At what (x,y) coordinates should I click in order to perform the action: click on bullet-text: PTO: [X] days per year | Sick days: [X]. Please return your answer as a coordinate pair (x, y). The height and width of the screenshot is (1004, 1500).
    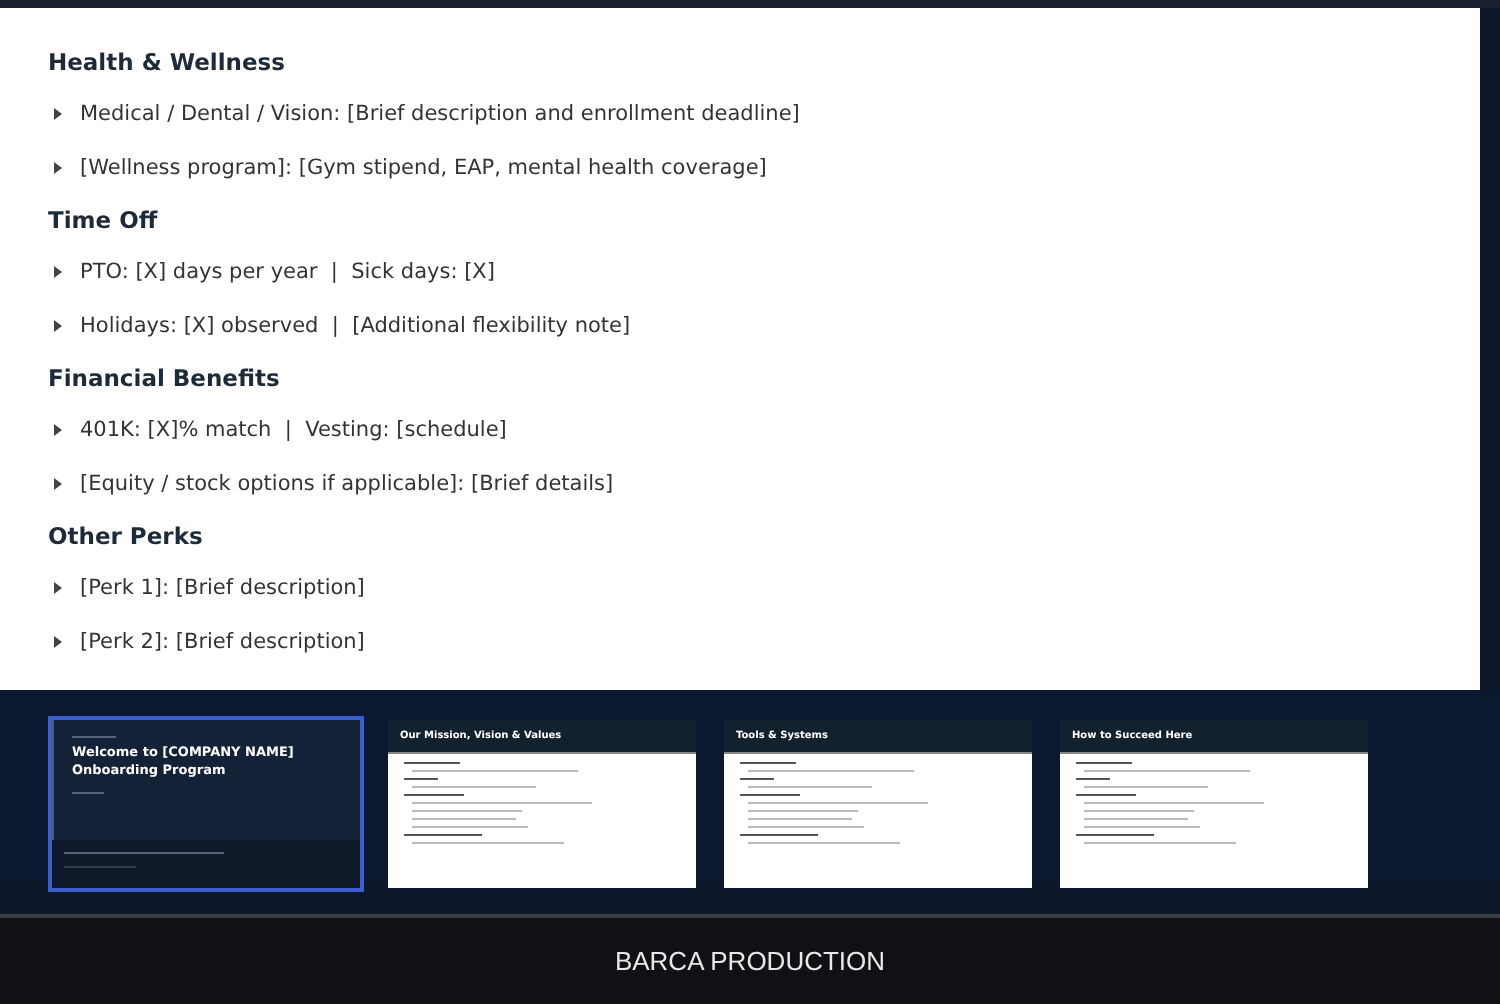
    Looking at the image, I should click on (287, 272).